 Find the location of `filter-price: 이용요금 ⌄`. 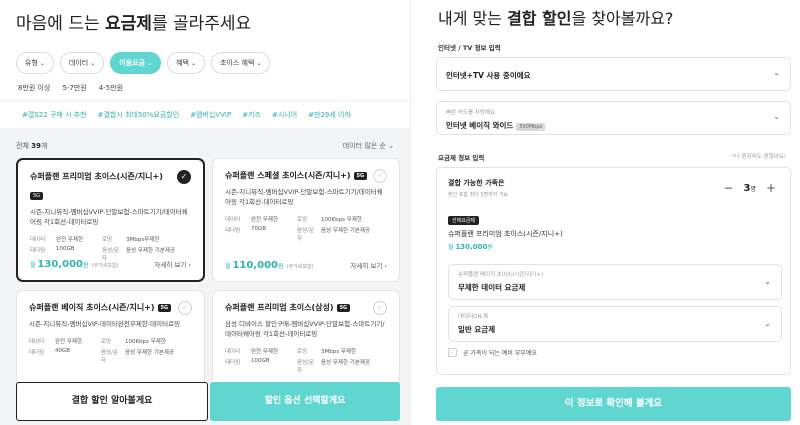

filter-price: 이용요금 ⌄ is located at coordinates (136, 63).